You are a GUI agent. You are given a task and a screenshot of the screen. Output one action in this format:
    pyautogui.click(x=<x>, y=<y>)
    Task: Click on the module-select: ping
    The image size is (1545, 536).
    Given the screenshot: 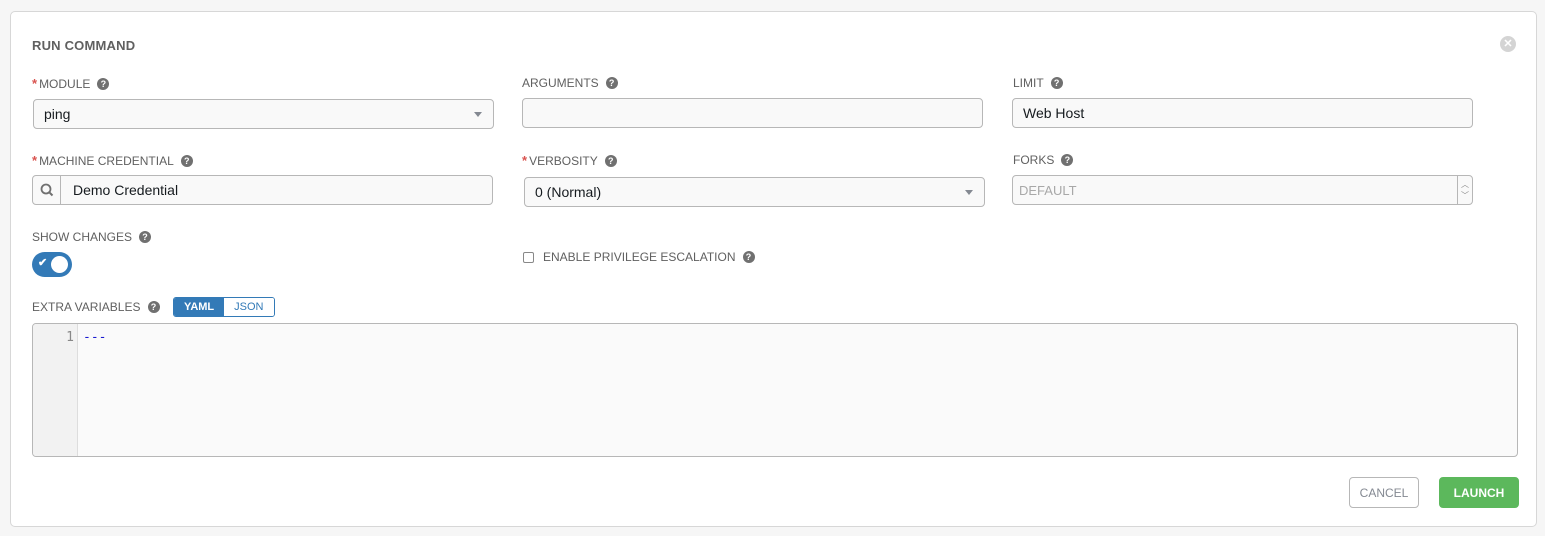 What is the action you would take?
    pyautogui.click(x=263, y=114)
    